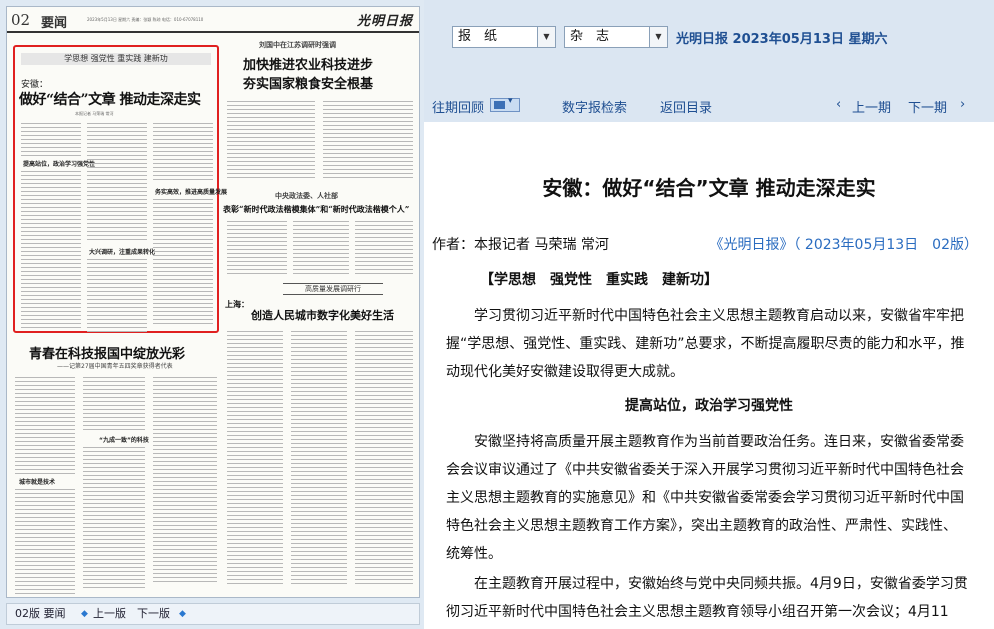 The width and height of the screenshot is (994, 629). I want to click on article-subhead: 提高站位，政治学习强党性, so click(59, 164).